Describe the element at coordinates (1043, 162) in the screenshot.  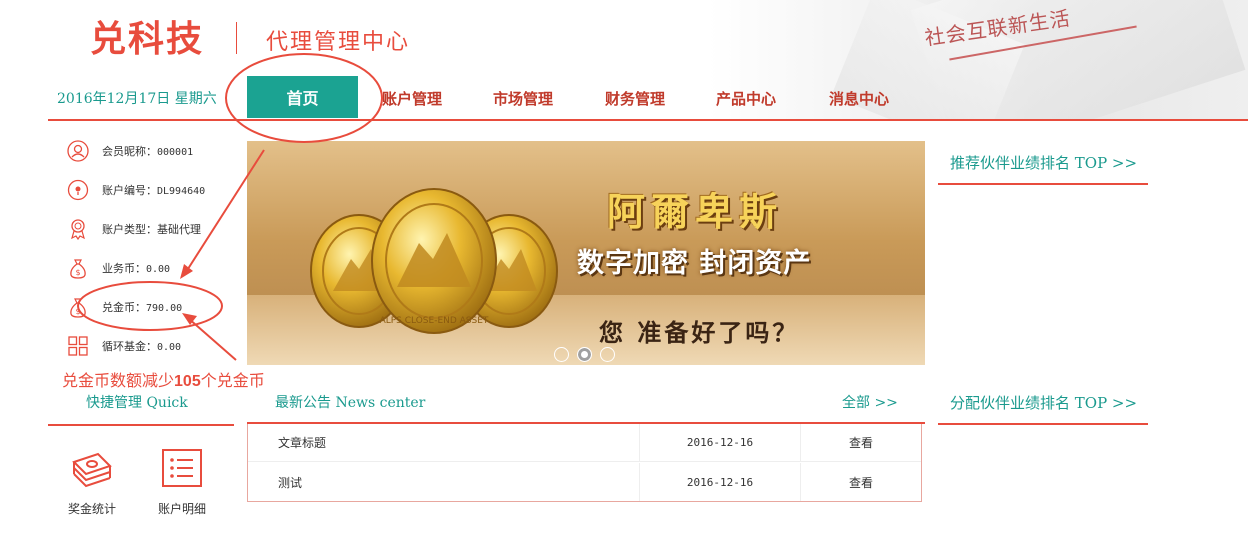
I see `recommend-ranking-link: 推荐伙伴业绩排名 TOP >>` at that location.